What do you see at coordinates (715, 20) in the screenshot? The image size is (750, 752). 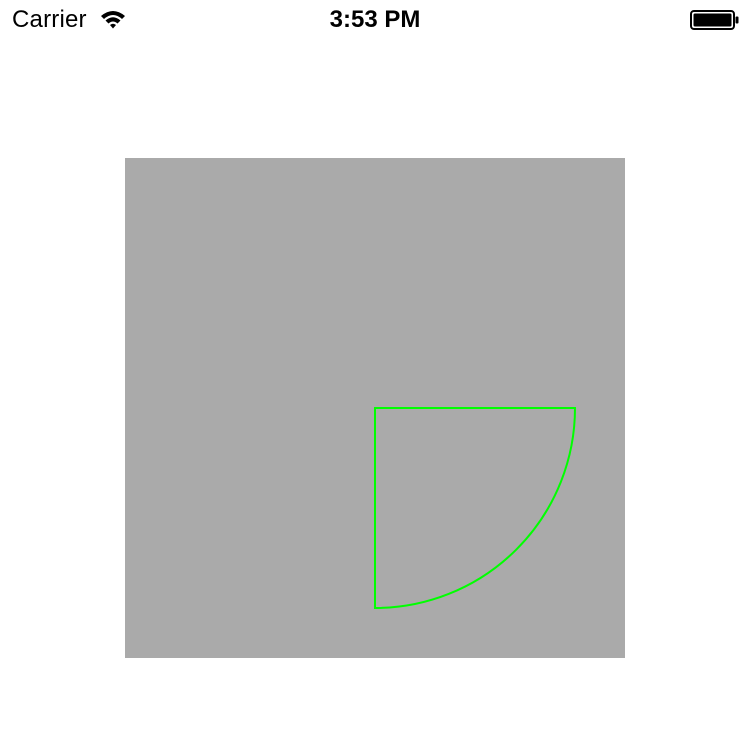 I see `battery-icon` at bounding box center [715, 20].